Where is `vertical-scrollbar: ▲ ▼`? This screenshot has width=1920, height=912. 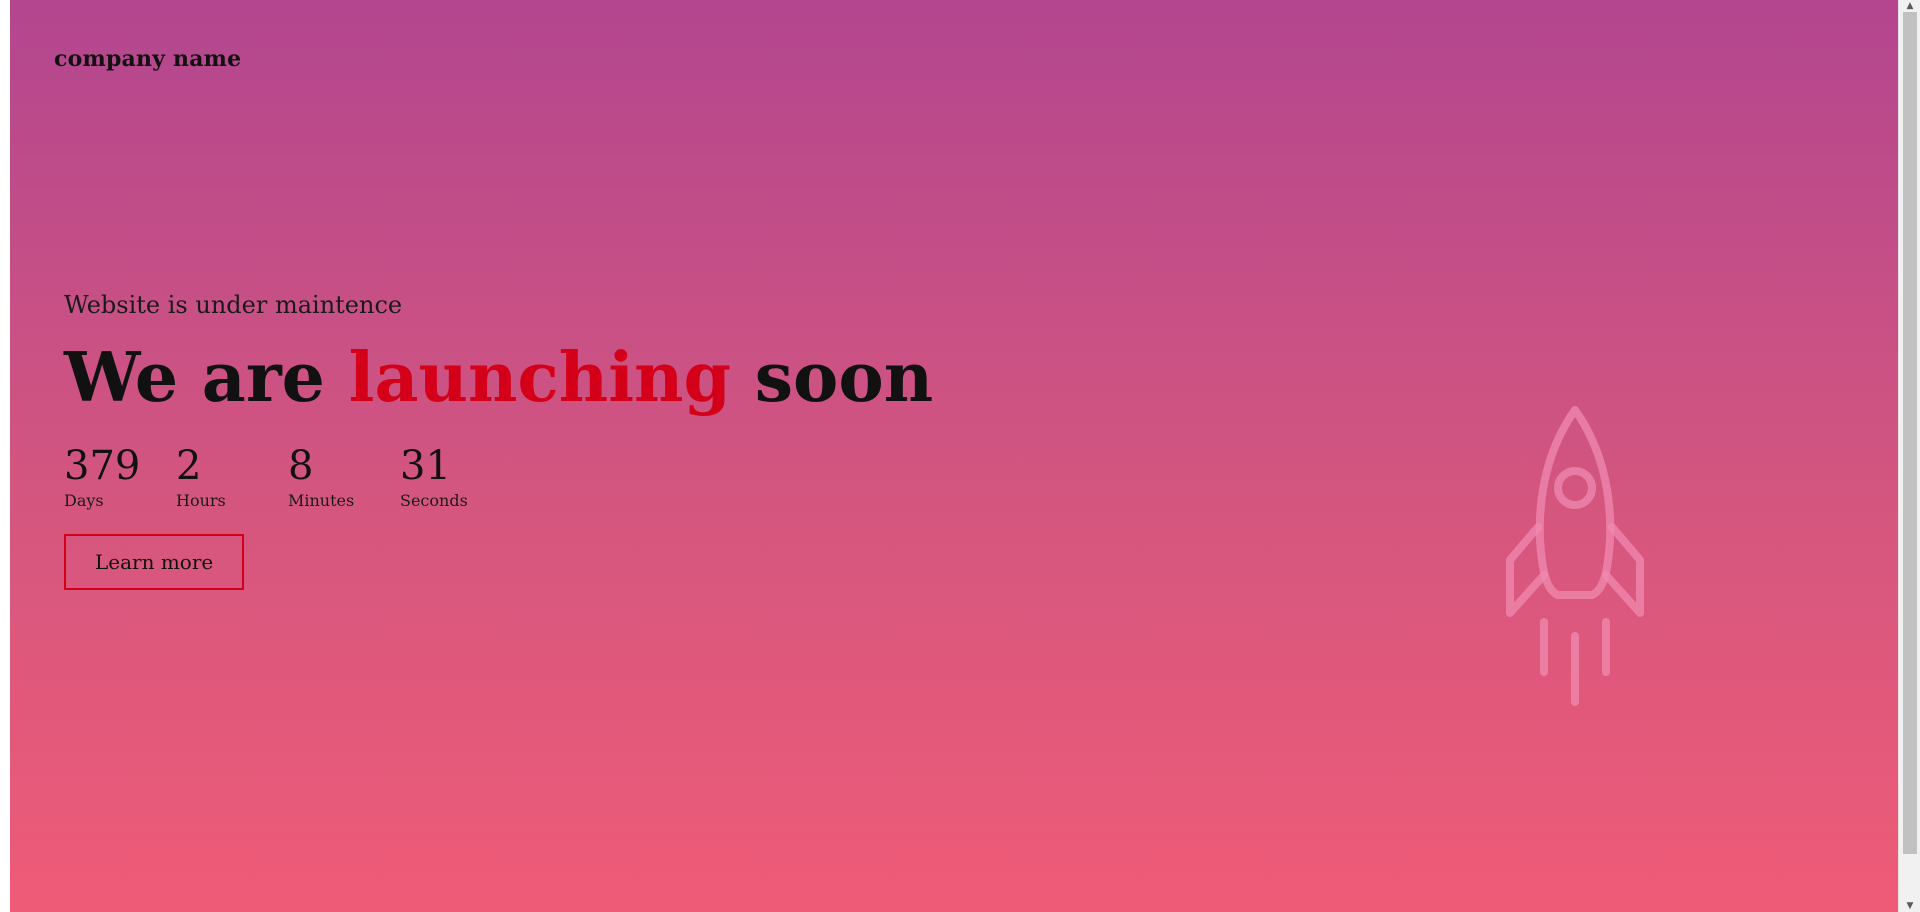 vertical-scrollbar: ▲ ▼ is located at coordinates (1909, 456).